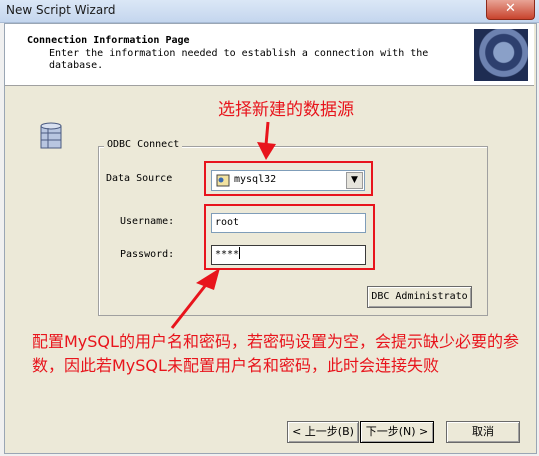 Image resolution: width=539 pixels, height=456 pixels. I want to click on gear-banner-icon, so click(501, 55).